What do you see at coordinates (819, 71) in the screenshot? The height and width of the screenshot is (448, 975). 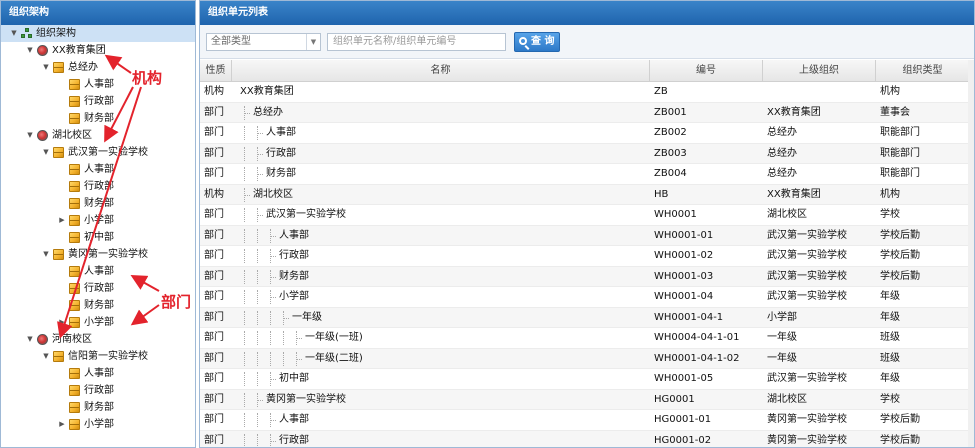 I see `column-header-parent: 上级组织` at bounding box center [819, 71].